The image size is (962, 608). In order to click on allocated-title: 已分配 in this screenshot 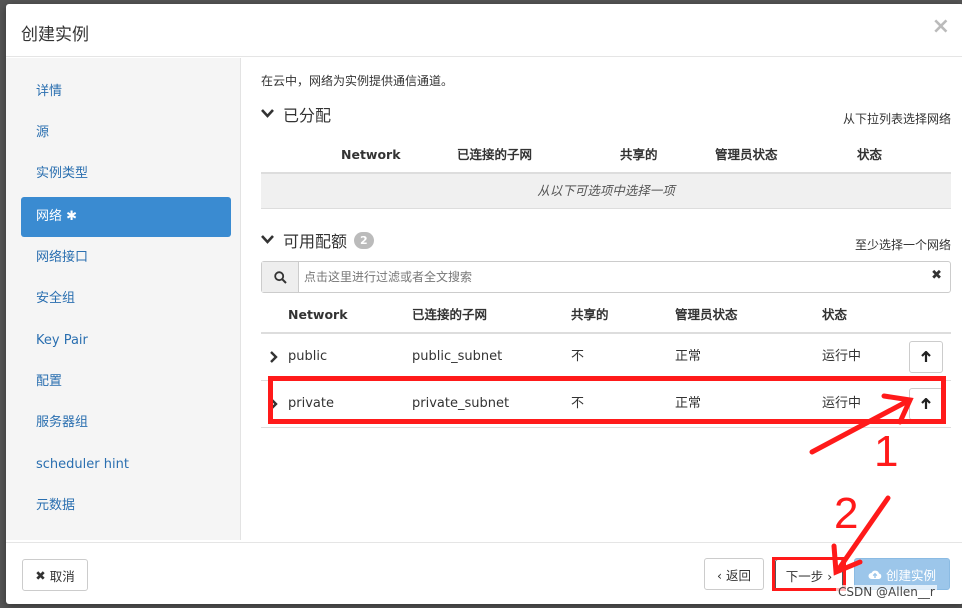, I will do `click(307, 115)`.